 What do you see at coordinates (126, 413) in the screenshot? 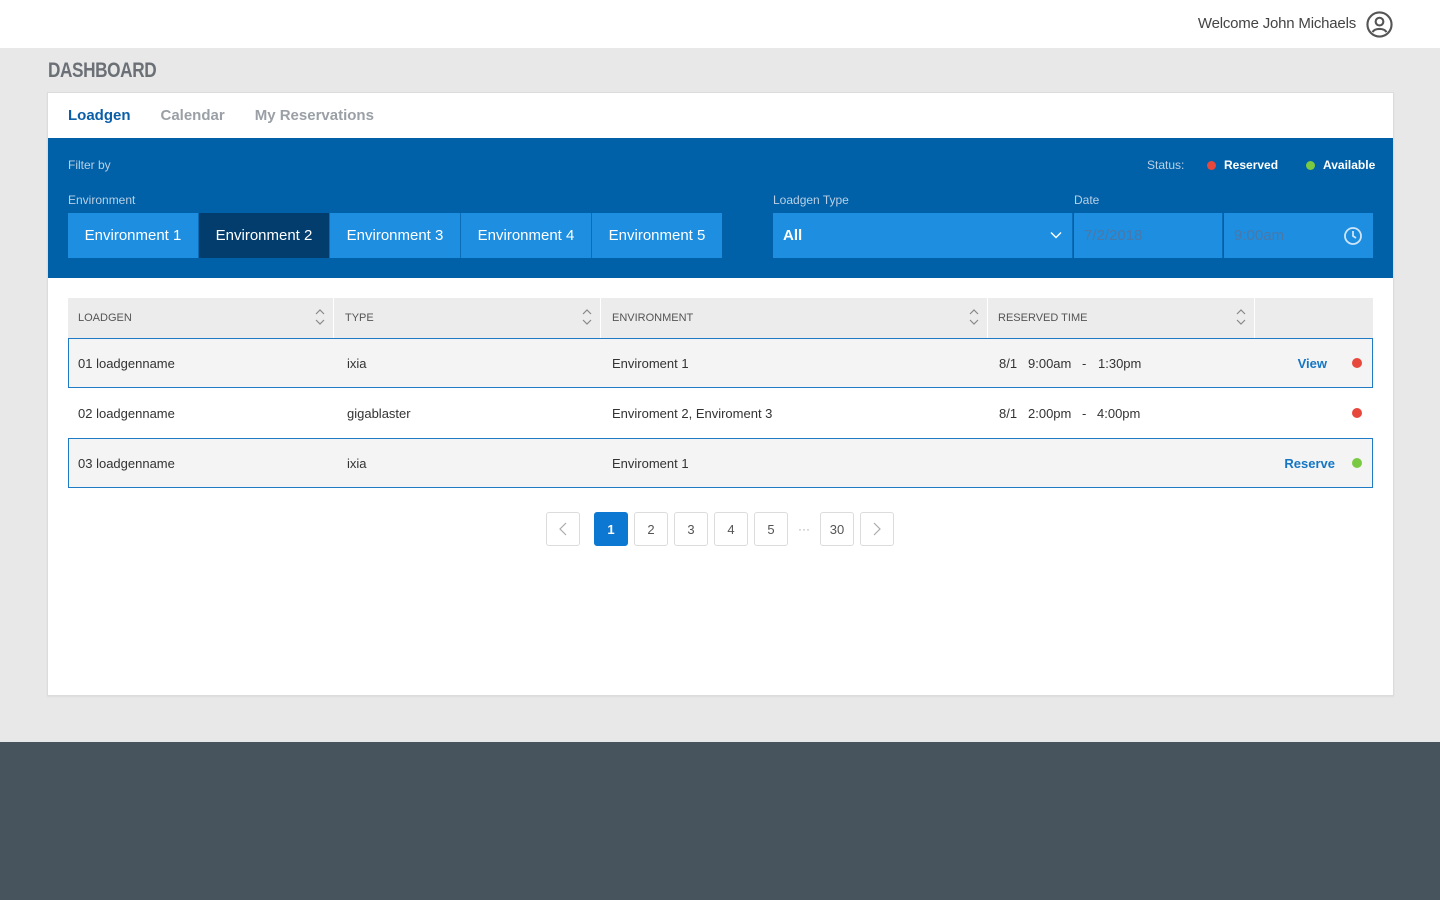
I see `cell-loadgen: 02 loadgenname` at bounding box center [126, 413].